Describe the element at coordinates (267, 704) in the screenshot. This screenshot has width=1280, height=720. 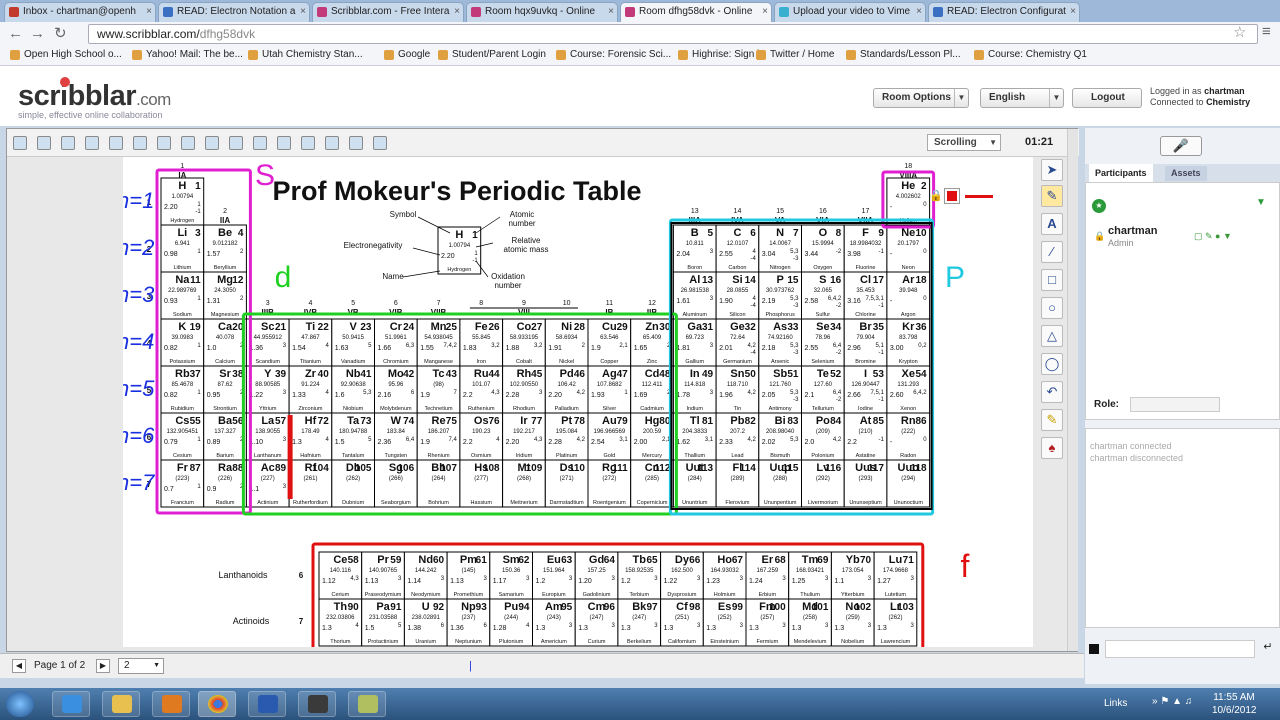
I see `word-taskbar-icon` at that location.